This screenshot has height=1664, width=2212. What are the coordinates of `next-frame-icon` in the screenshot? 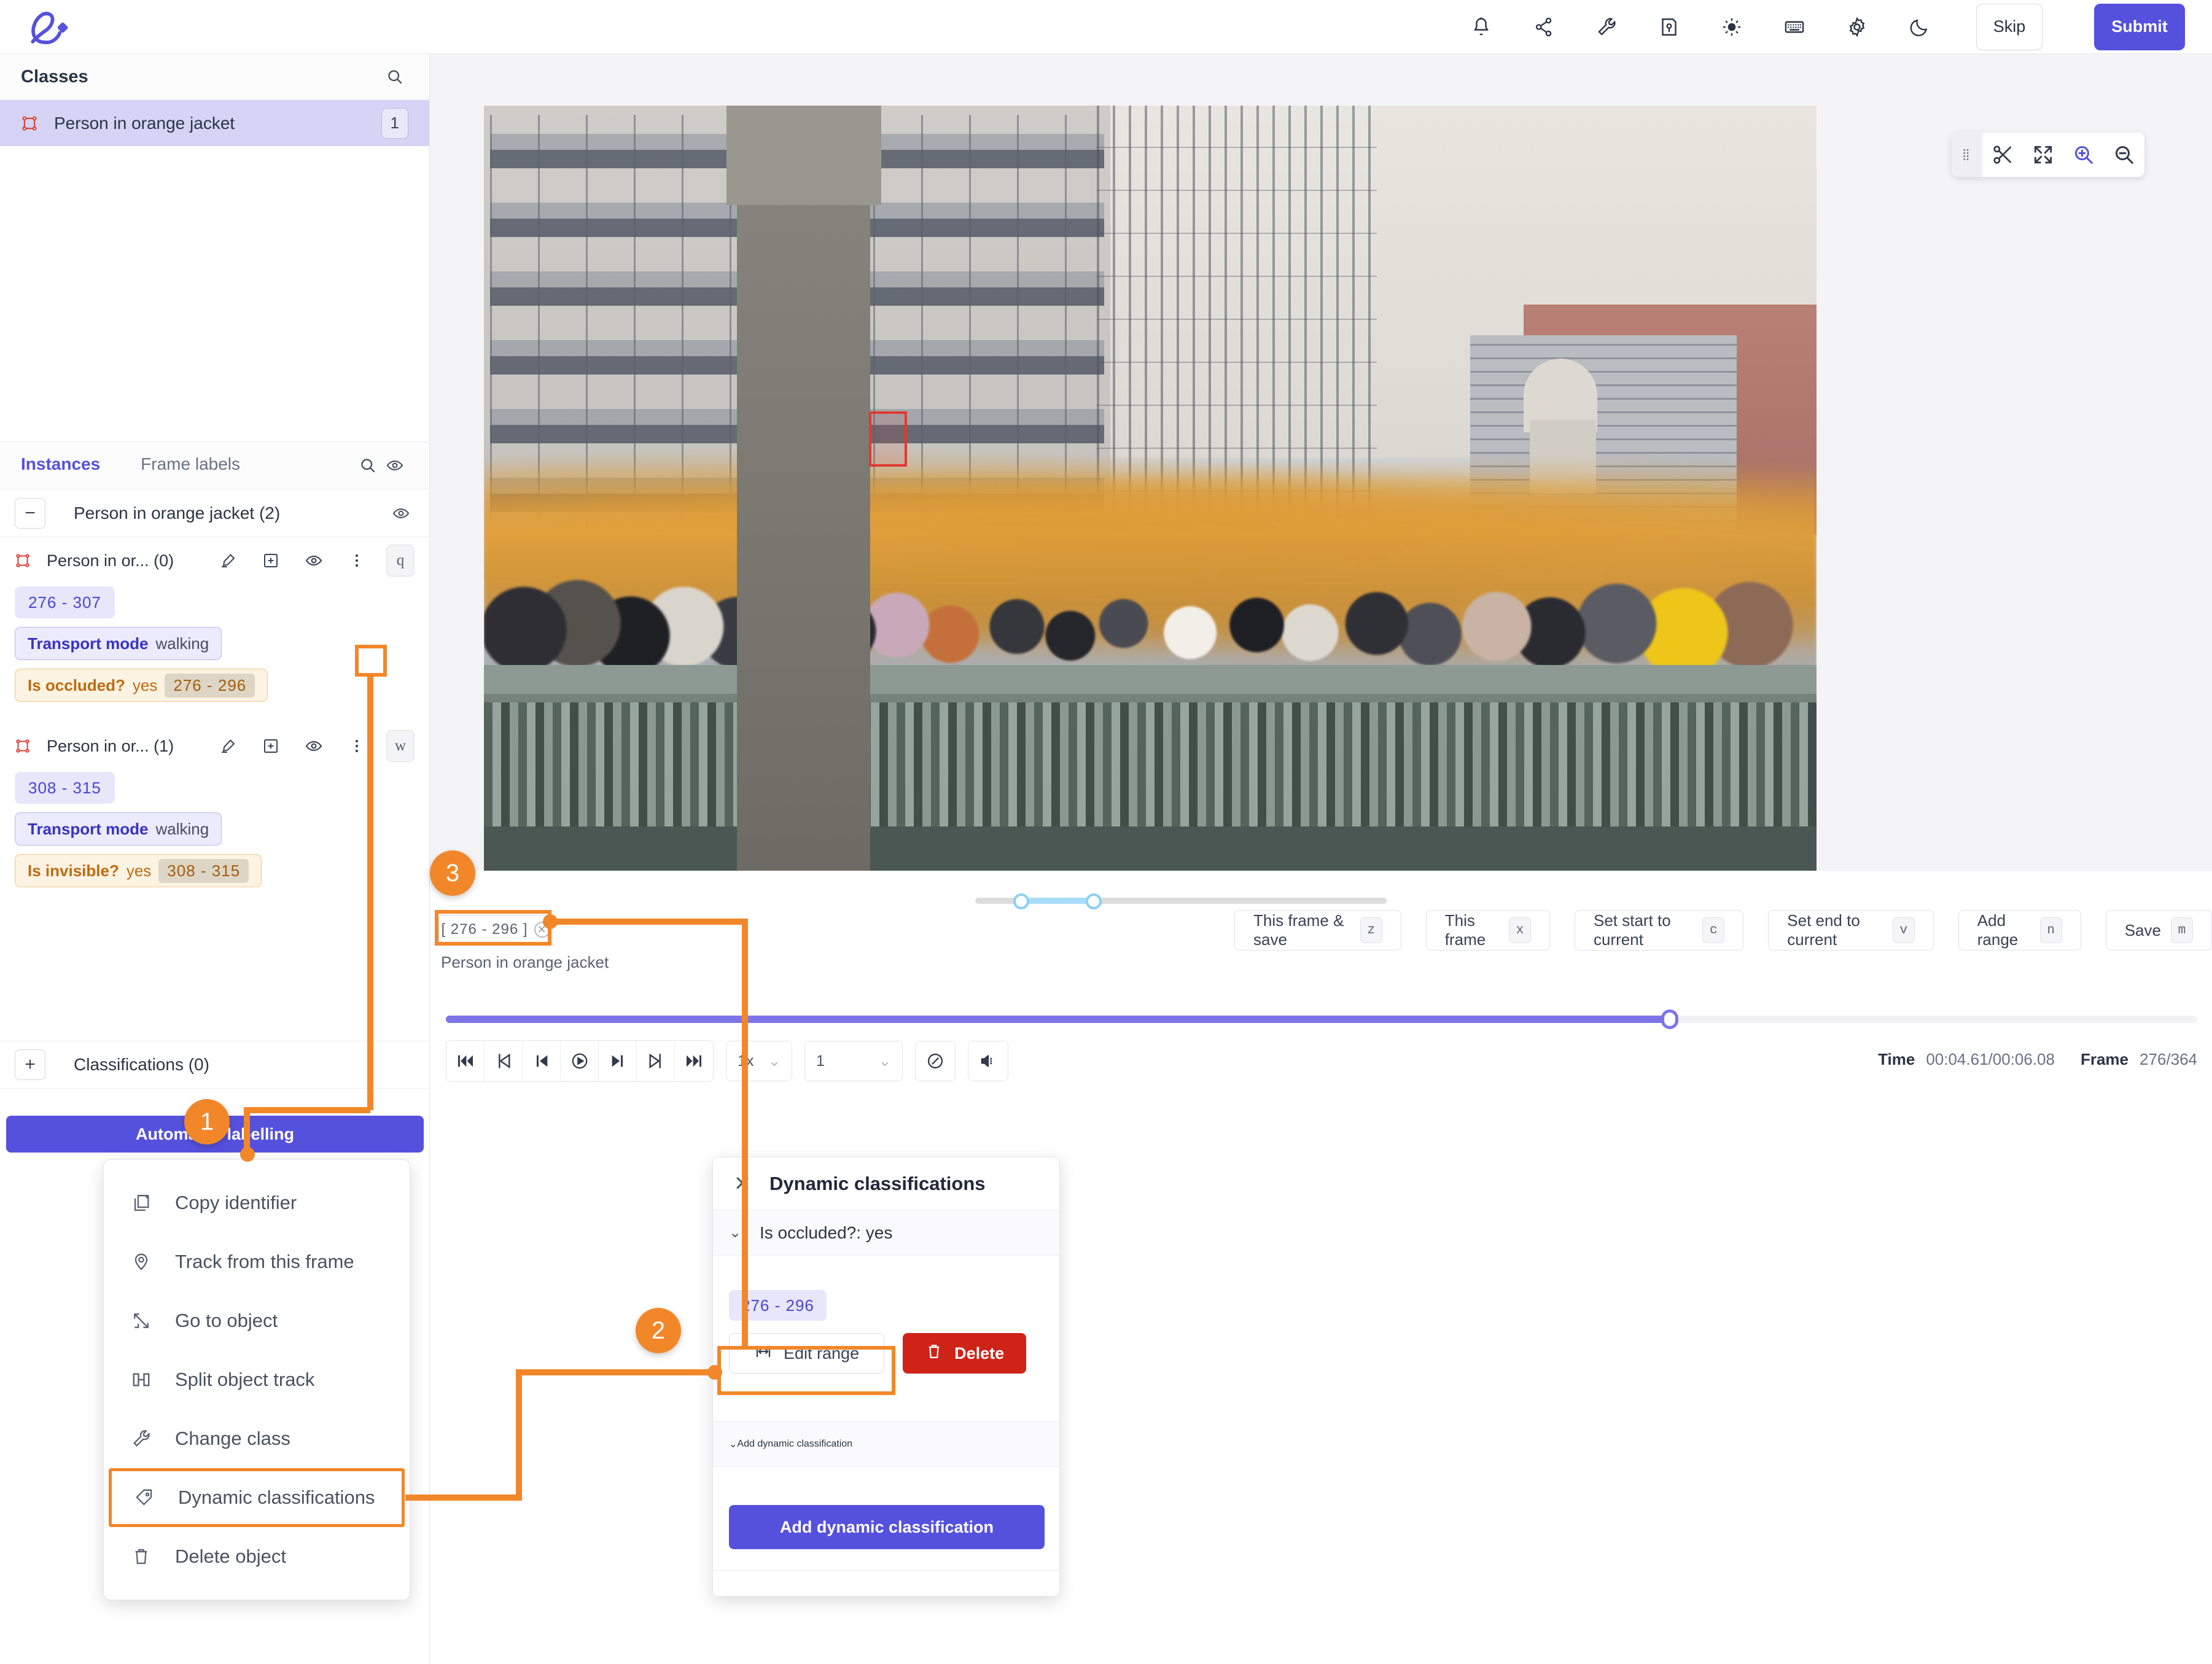 It's located at (618, 1061).